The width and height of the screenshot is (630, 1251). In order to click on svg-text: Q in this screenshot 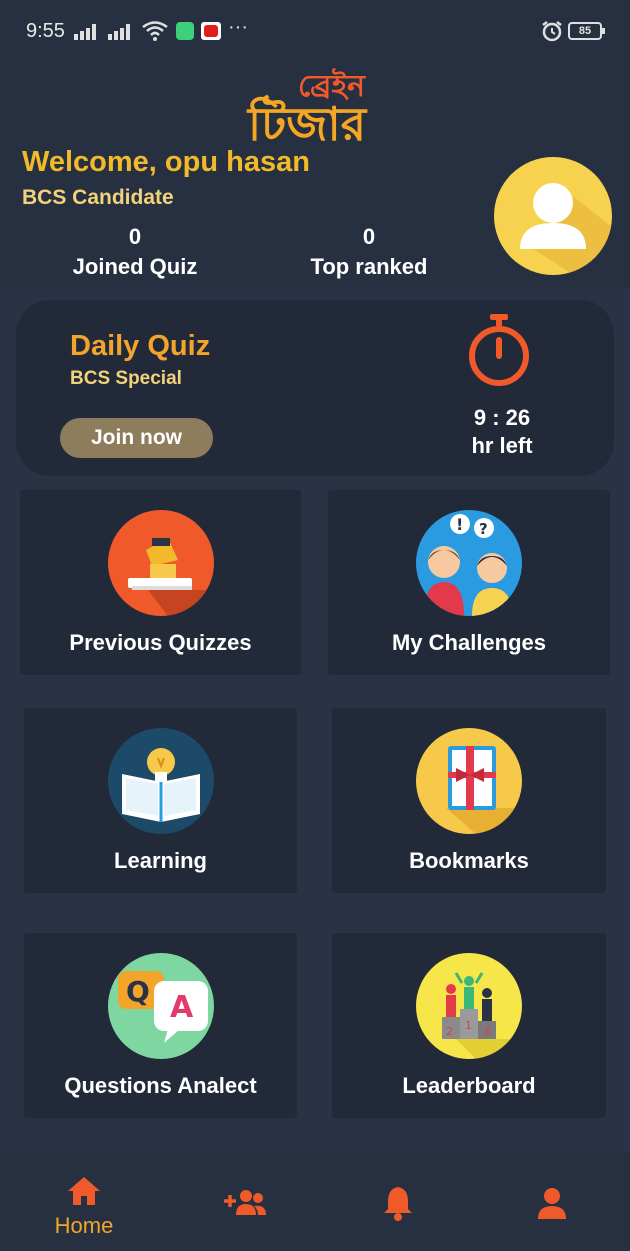, I will do `click(138, 991)`.